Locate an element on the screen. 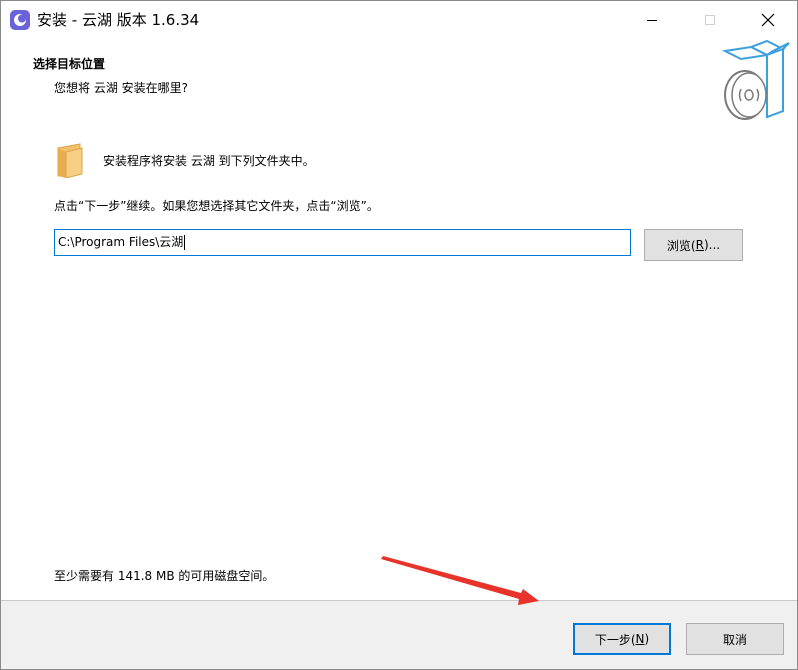 The height and width of the screenshot is (670, 798). close-button is located at coordinates (768, 20).